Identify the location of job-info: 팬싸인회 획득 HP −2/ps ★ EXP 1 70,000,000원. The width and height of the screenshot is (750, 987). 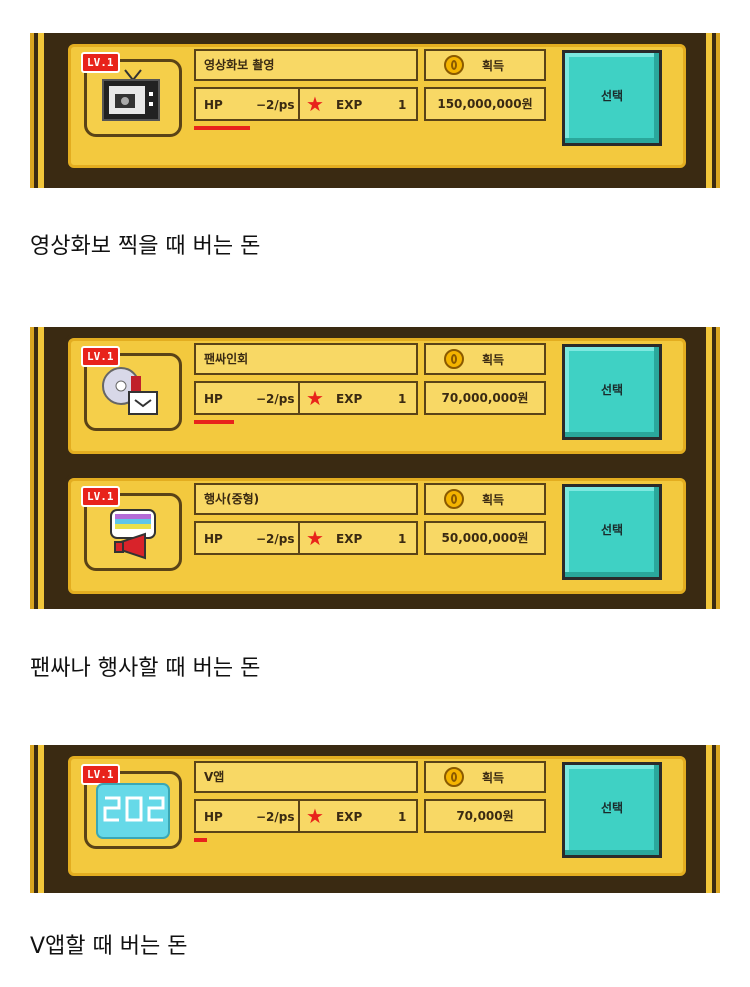
(370, 384).